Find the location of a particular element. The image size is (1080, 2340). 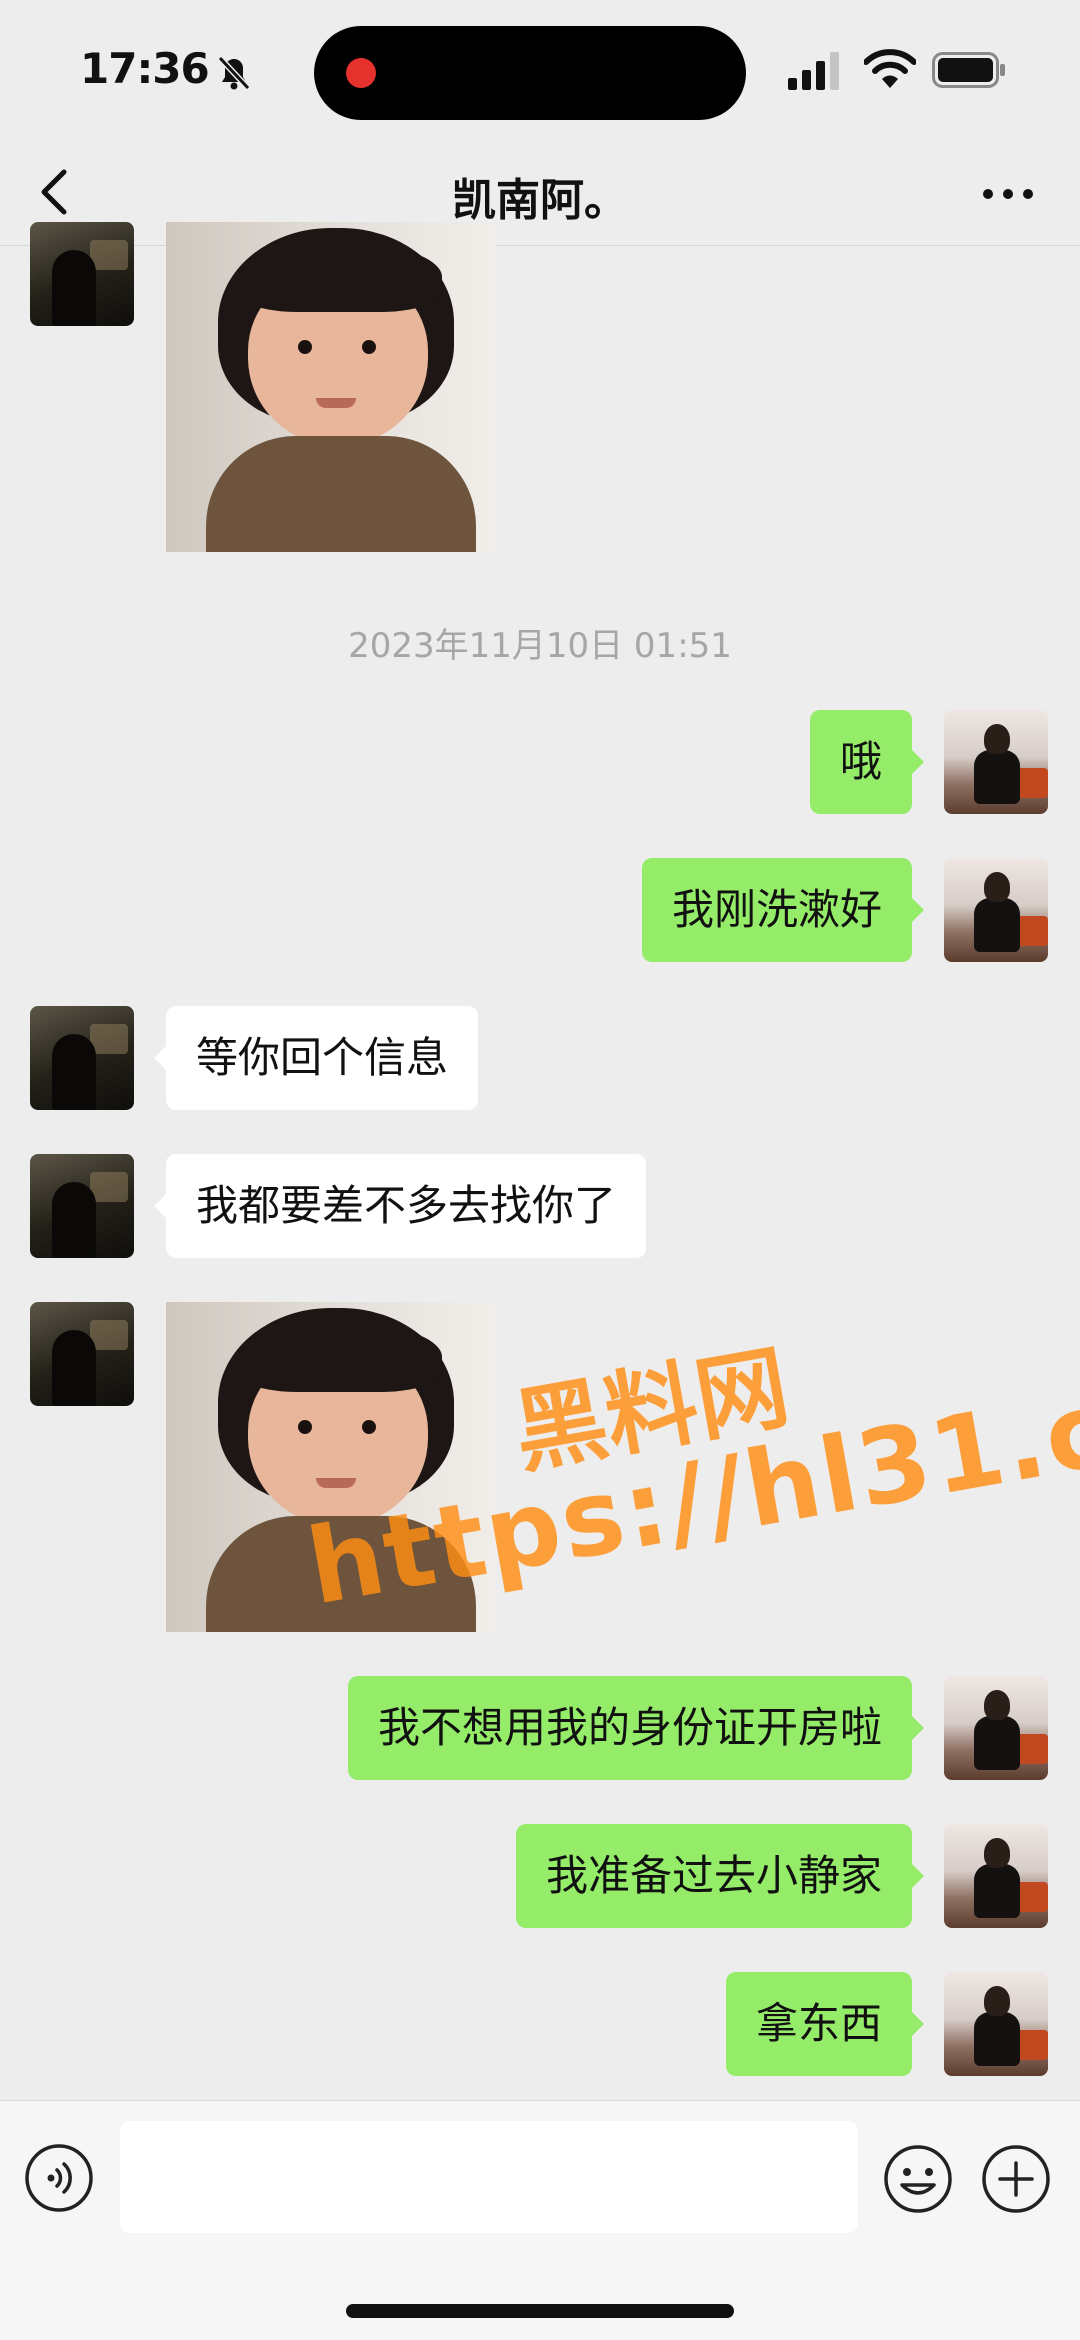

message-bubble-self: 我不想用我的身份证开房啦 is located at coordinates (636, 1728).